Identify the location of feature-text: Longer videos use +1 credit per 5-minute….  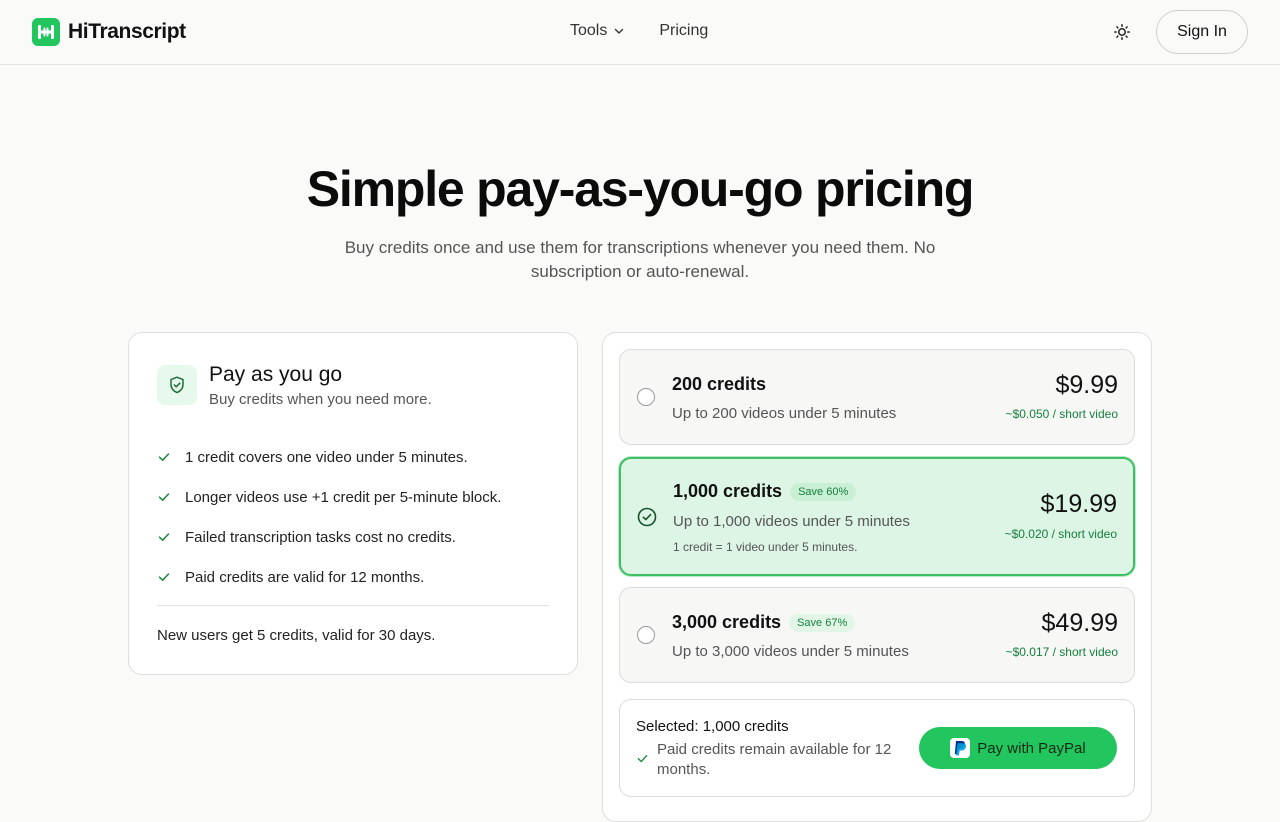
(343, 497).